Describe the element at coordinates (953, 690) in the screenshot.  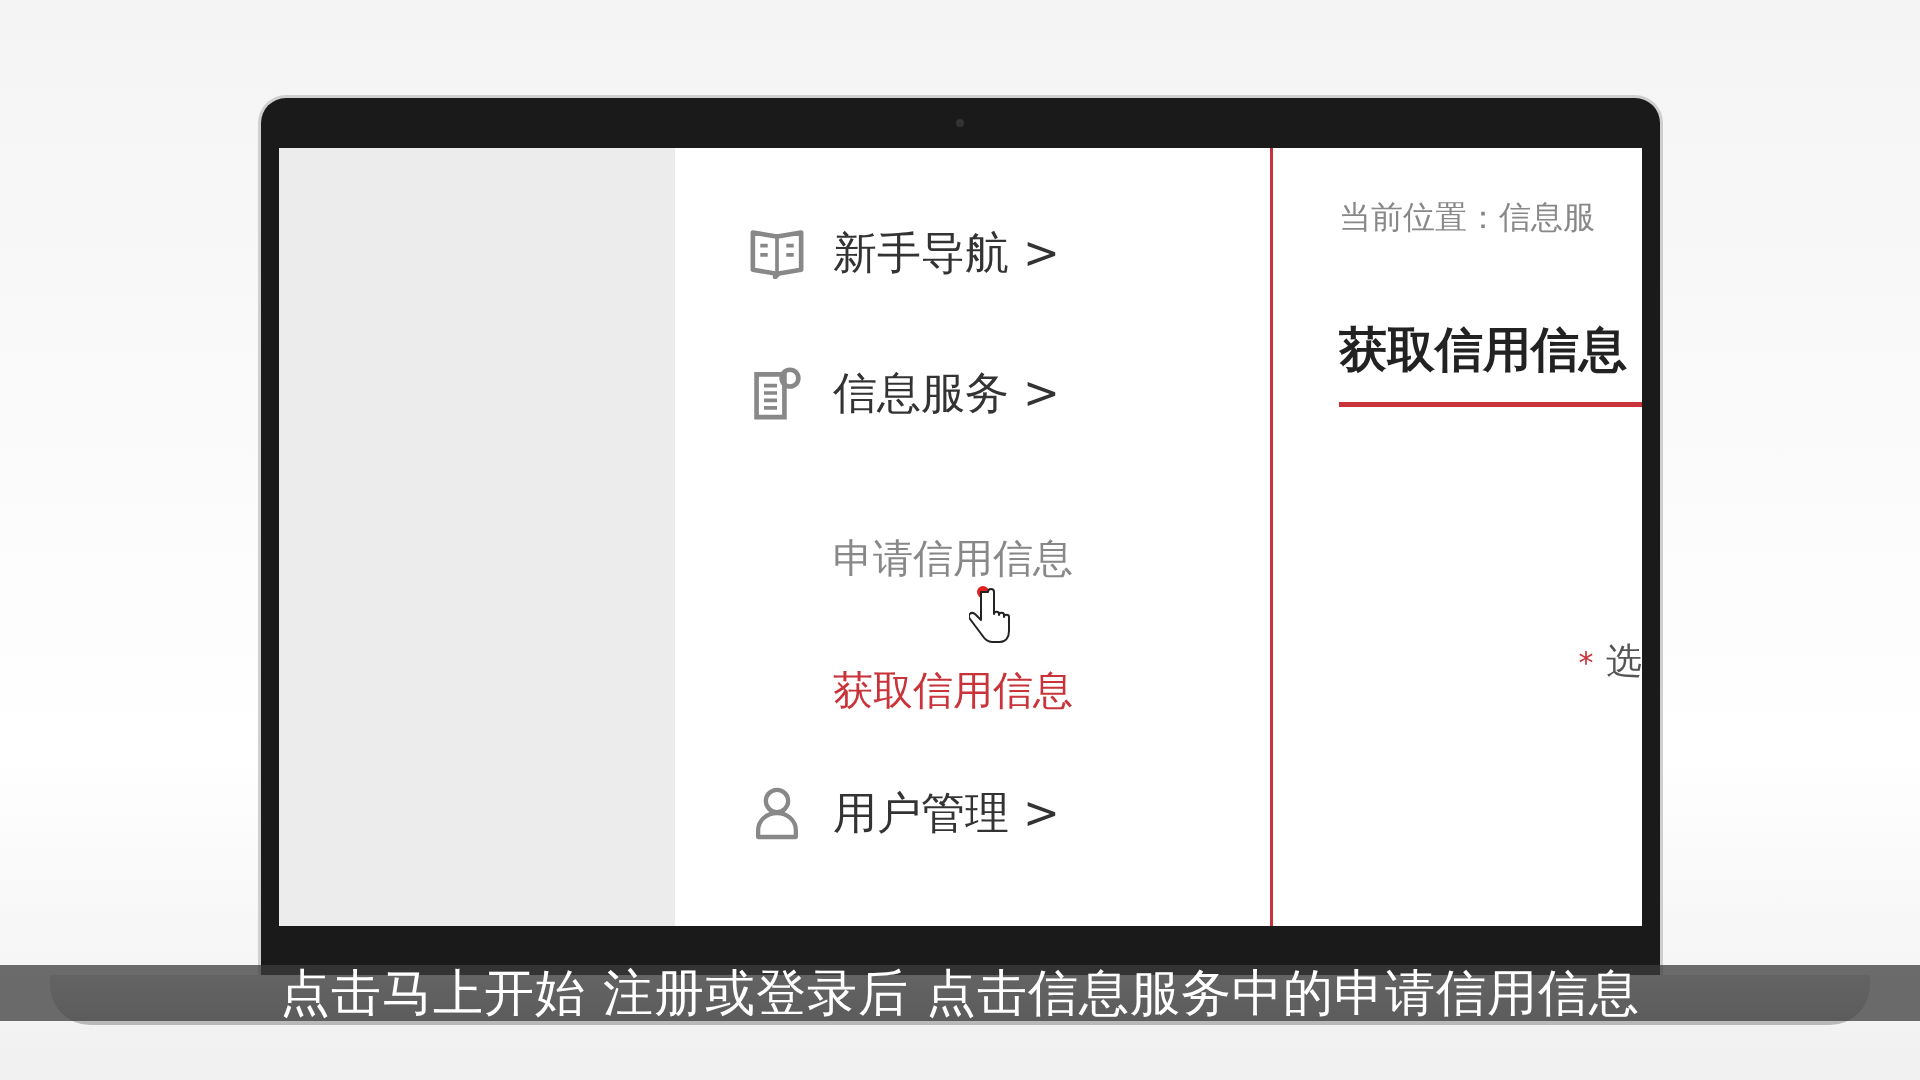
I see `submenu-item: 获取信用信息` at that location.